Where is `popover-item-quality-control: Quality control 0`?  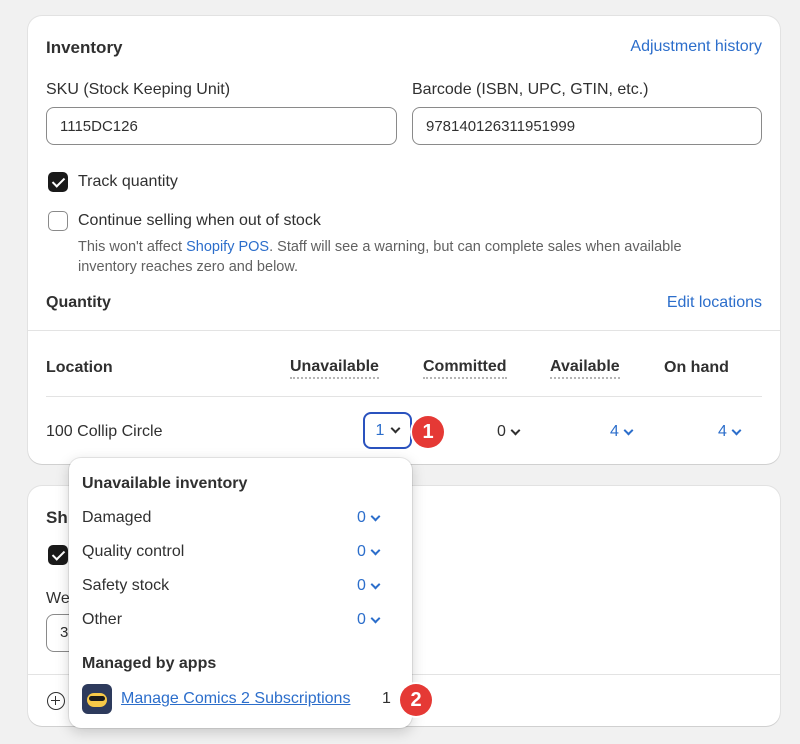
popover-item-quality-control: Quality control 0 is located at coordinates (237, 553).